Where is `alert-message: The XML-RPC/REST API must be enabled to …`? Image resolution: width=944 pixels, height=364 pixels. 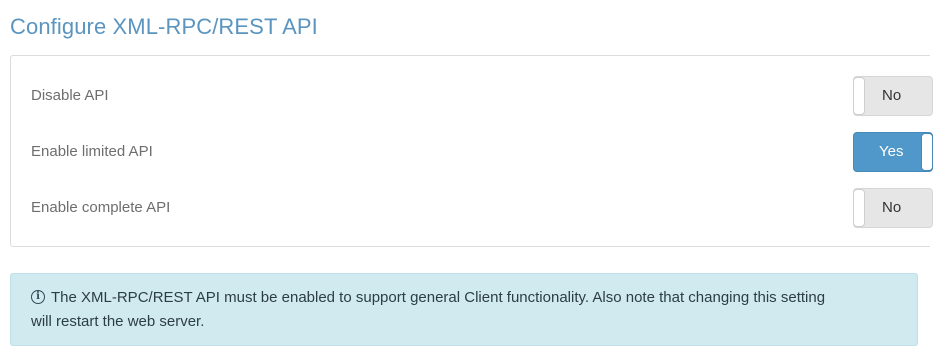 alert-message: The XML-RPC/REST API must be enabled to … is located at coordinates (428, 309).